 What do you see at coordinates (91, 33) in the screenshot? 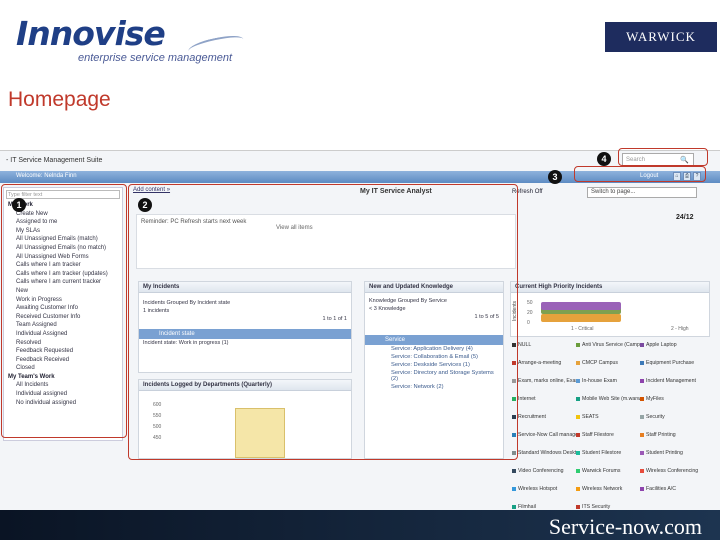
I see `logo-title: Innovise` at bounding box center [91, 33].